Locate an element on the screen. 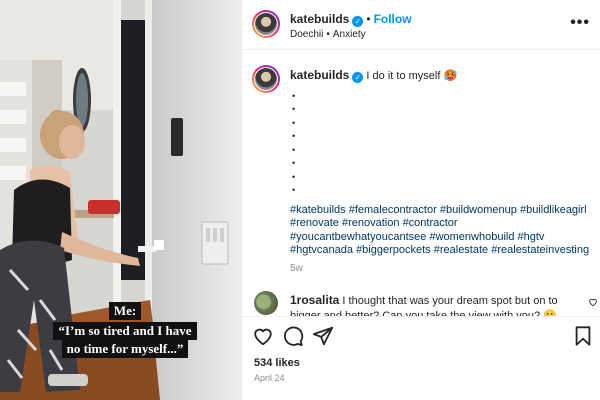 The height and width of the screenshot is (400, 600). hashtag-link: #renovate is located at coordinates (314, 223).